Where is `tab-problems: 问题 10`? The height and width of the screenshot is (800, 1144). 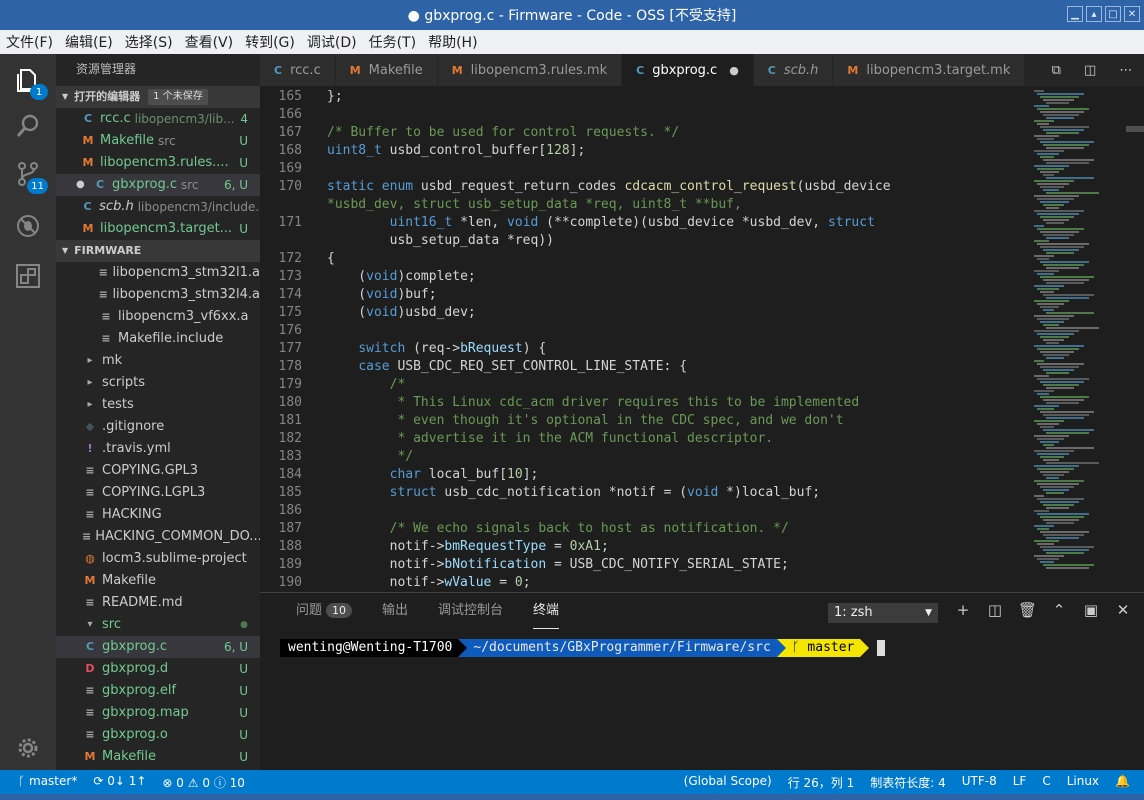
tab-problems: 问题 10 is located at coordinates (324, 611).